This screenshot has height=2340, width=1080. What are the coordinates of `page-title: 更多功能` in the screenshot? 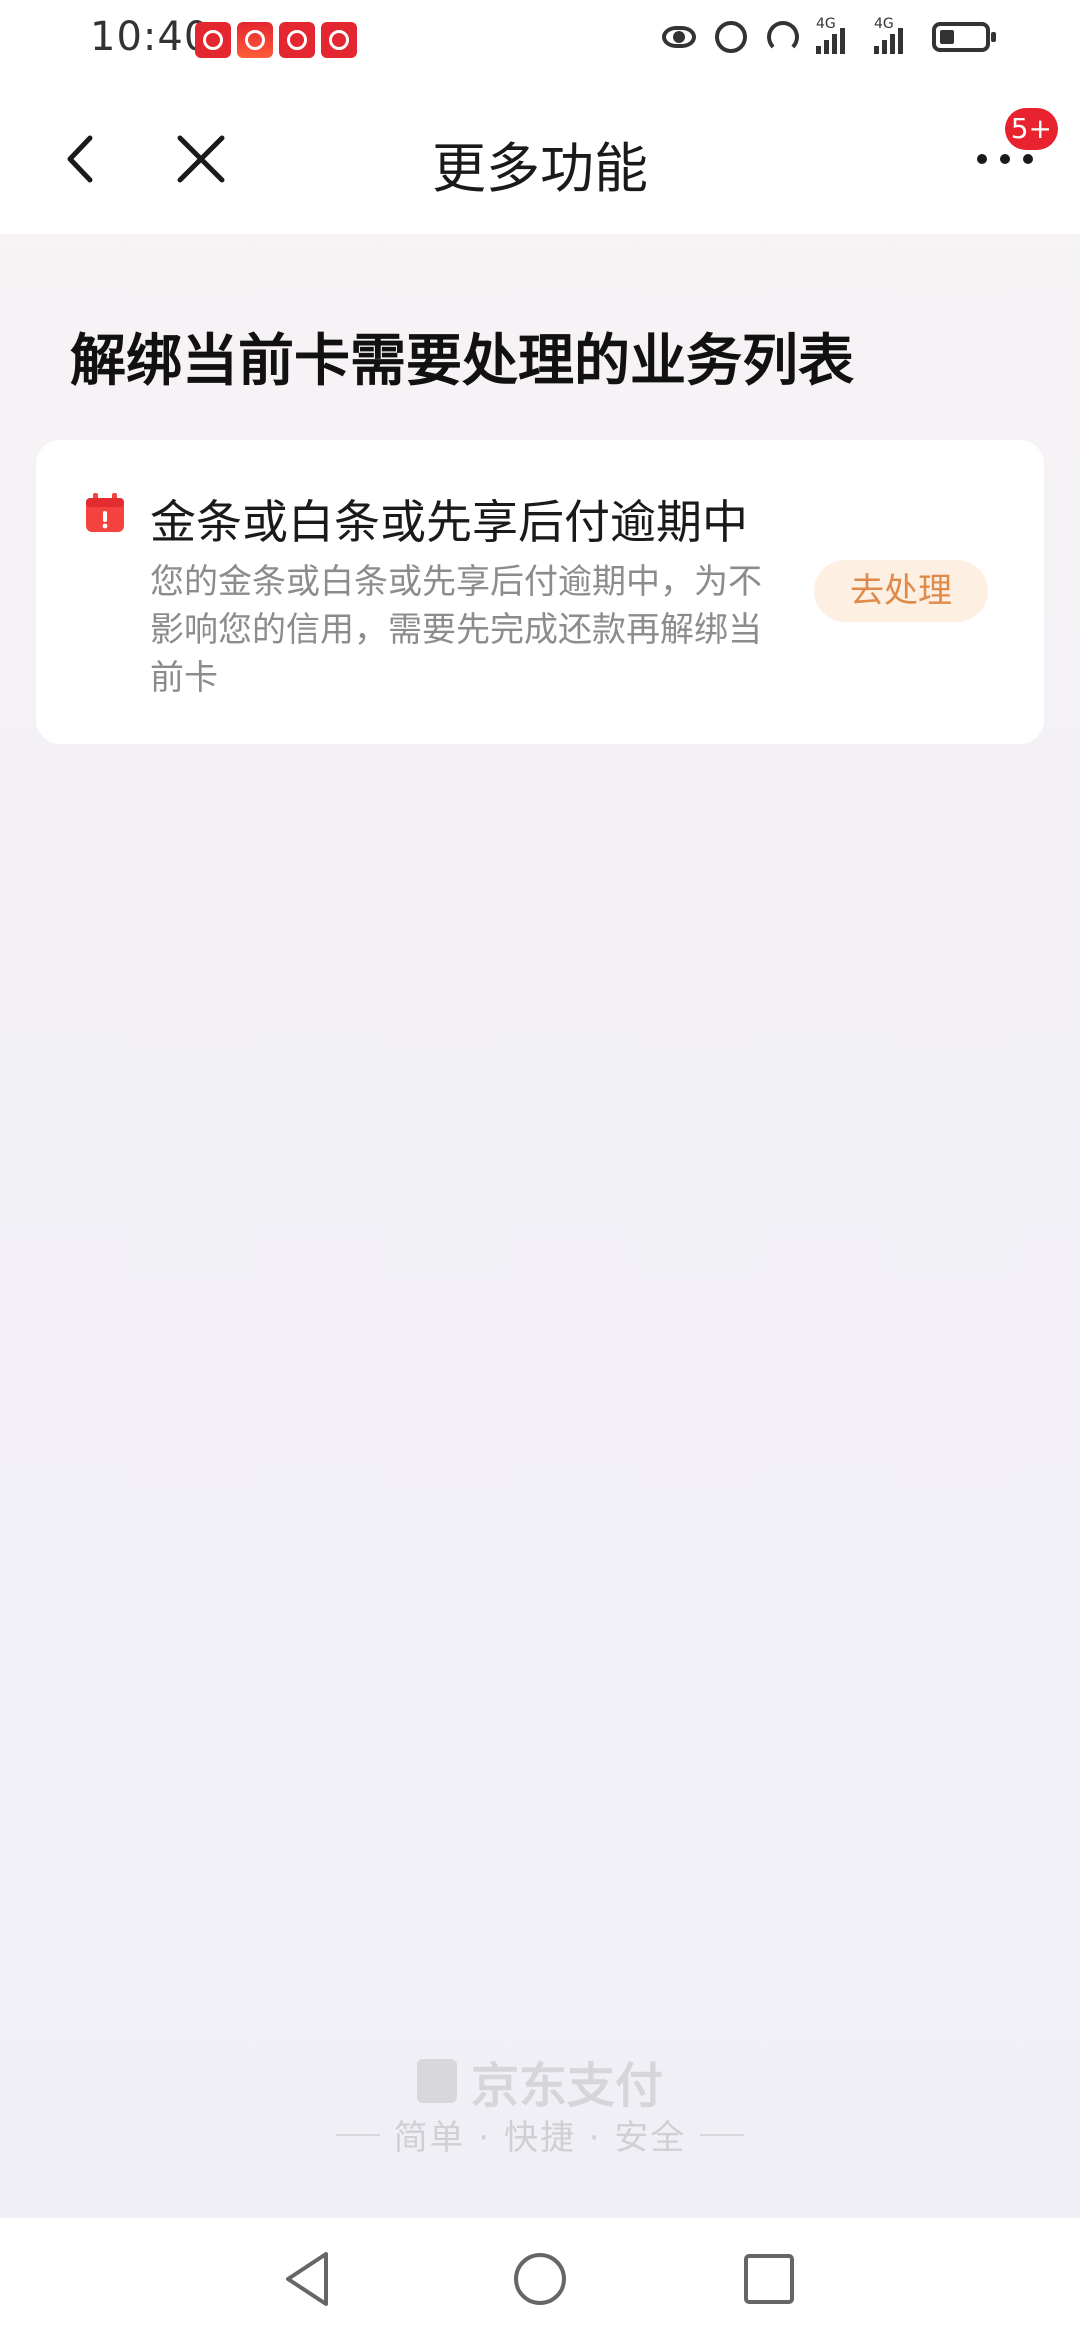 It's located at (540, 168).